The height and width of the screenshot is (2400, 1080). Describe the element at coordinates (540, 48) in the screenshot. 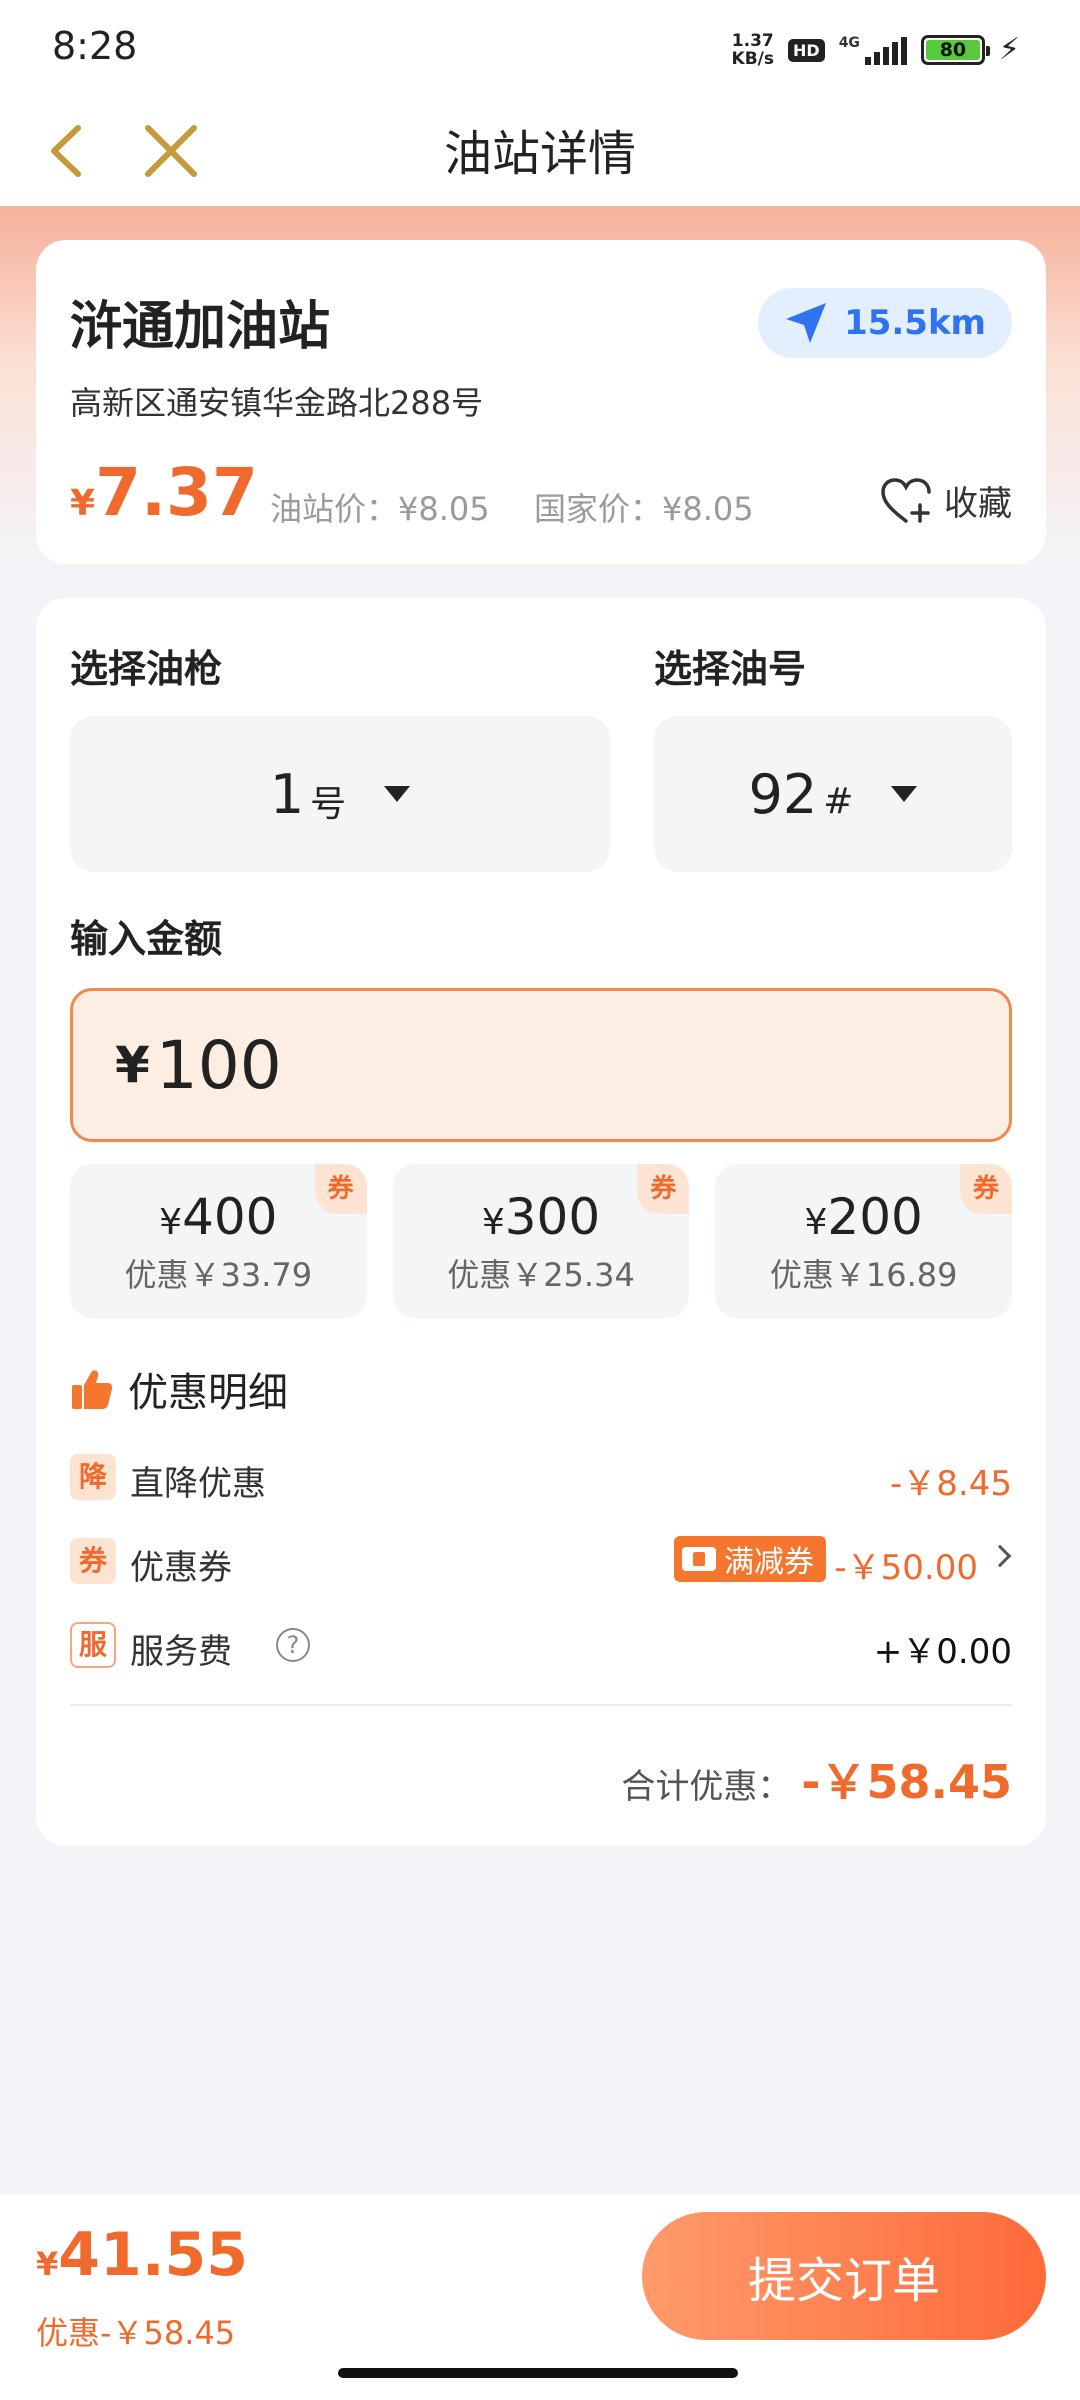

I see `status-bar: 8:28 1.37 KB/s HD 4G 80 ⚡` at that location.